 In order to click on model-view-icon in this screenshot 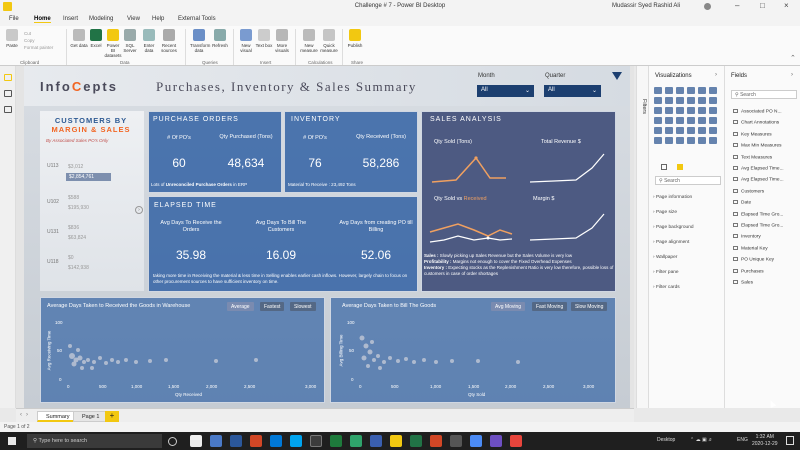, I will do `click(8, 109)`.